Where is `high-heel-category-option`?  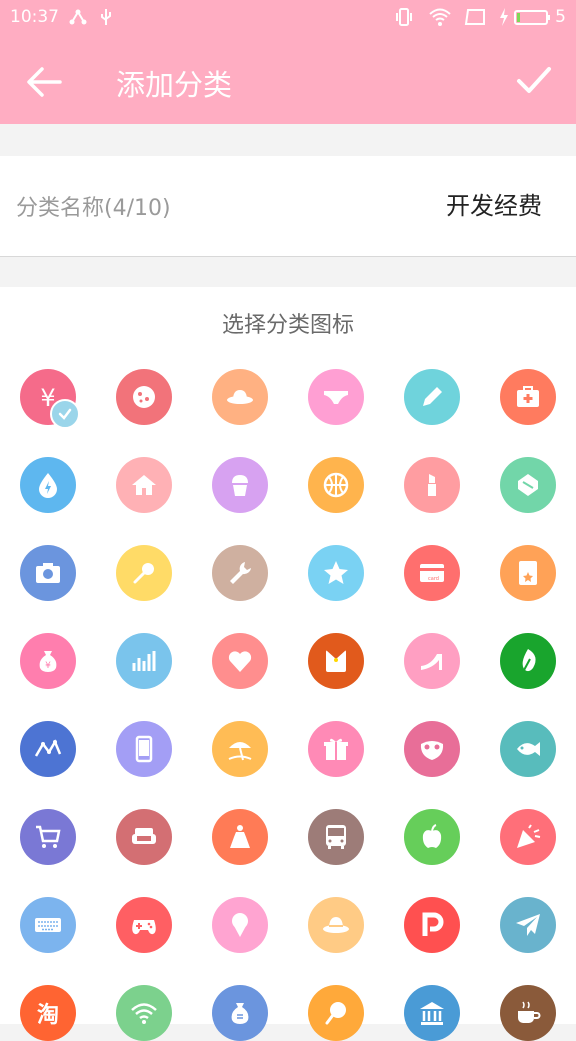
high-heel-category-option is located at coordinates (432, 661).